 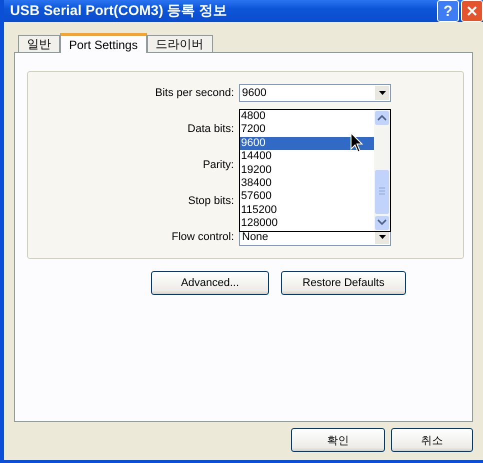 What do you see at coordinates (448, 11) in the screenshot?
I see `help-button: ?` at bounding box center [448, 11].